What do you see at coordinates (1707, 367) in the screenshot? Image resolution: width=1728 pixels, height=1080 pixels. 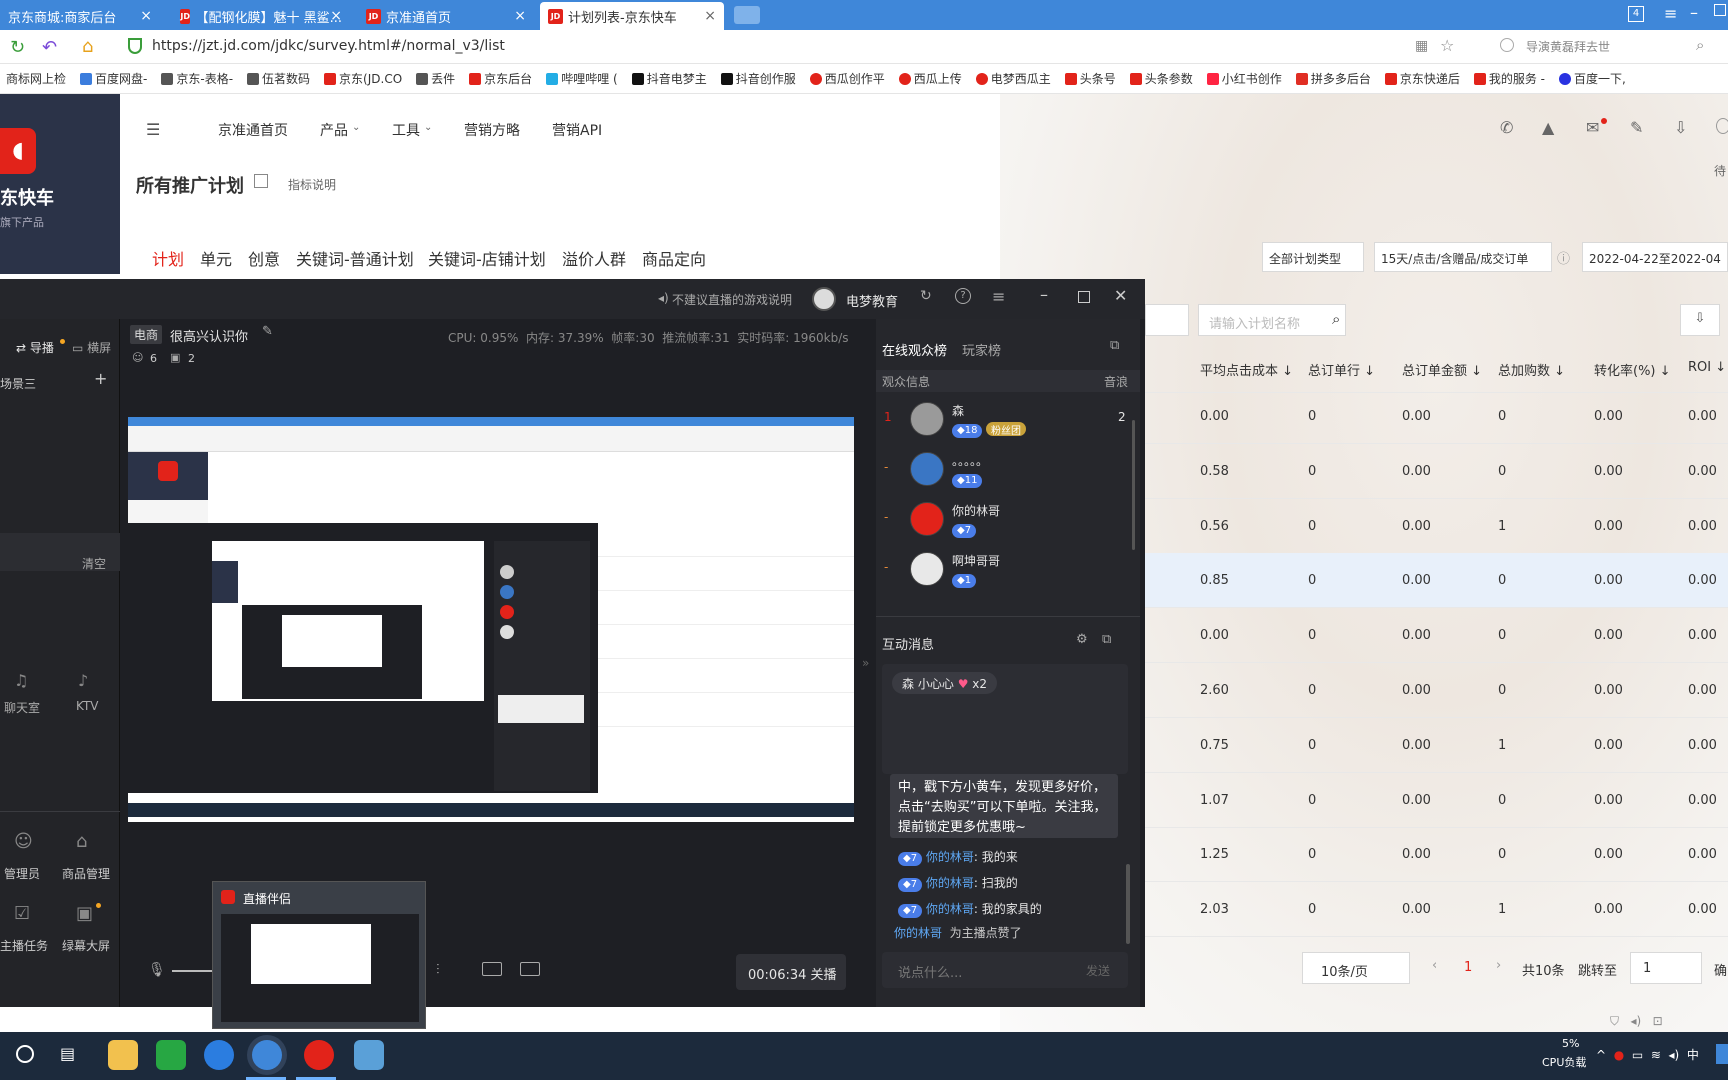 I see `column-header: ROI ↓` at bounding box center [1707, 367].